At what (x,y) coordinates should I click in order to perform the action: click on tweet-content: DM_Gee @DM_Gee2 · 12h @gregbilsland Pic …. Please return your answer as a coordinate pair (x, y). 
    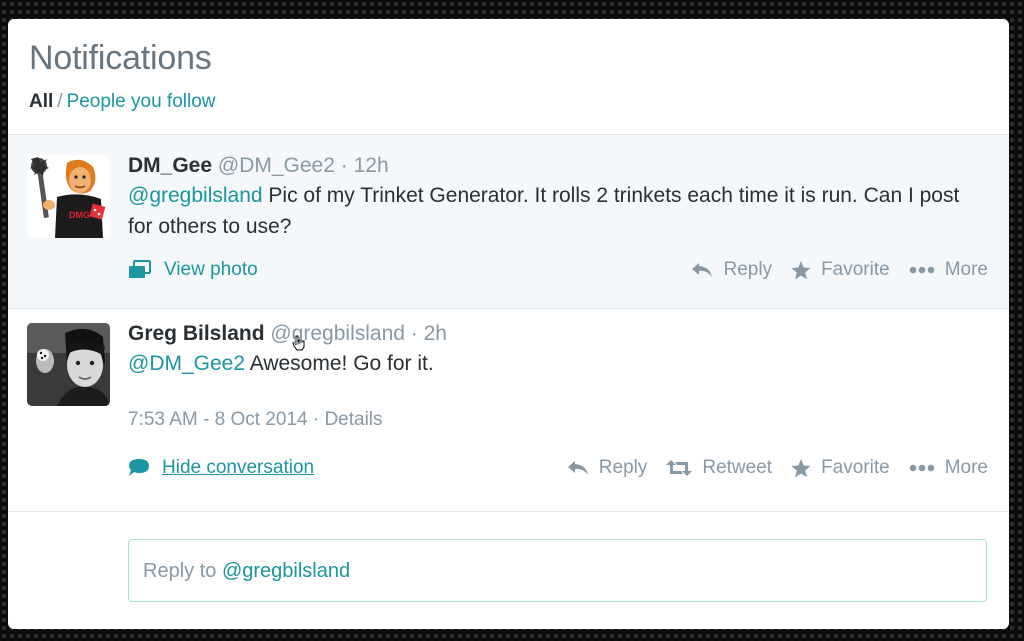
    Looking at the image, I should click on (558, 198).